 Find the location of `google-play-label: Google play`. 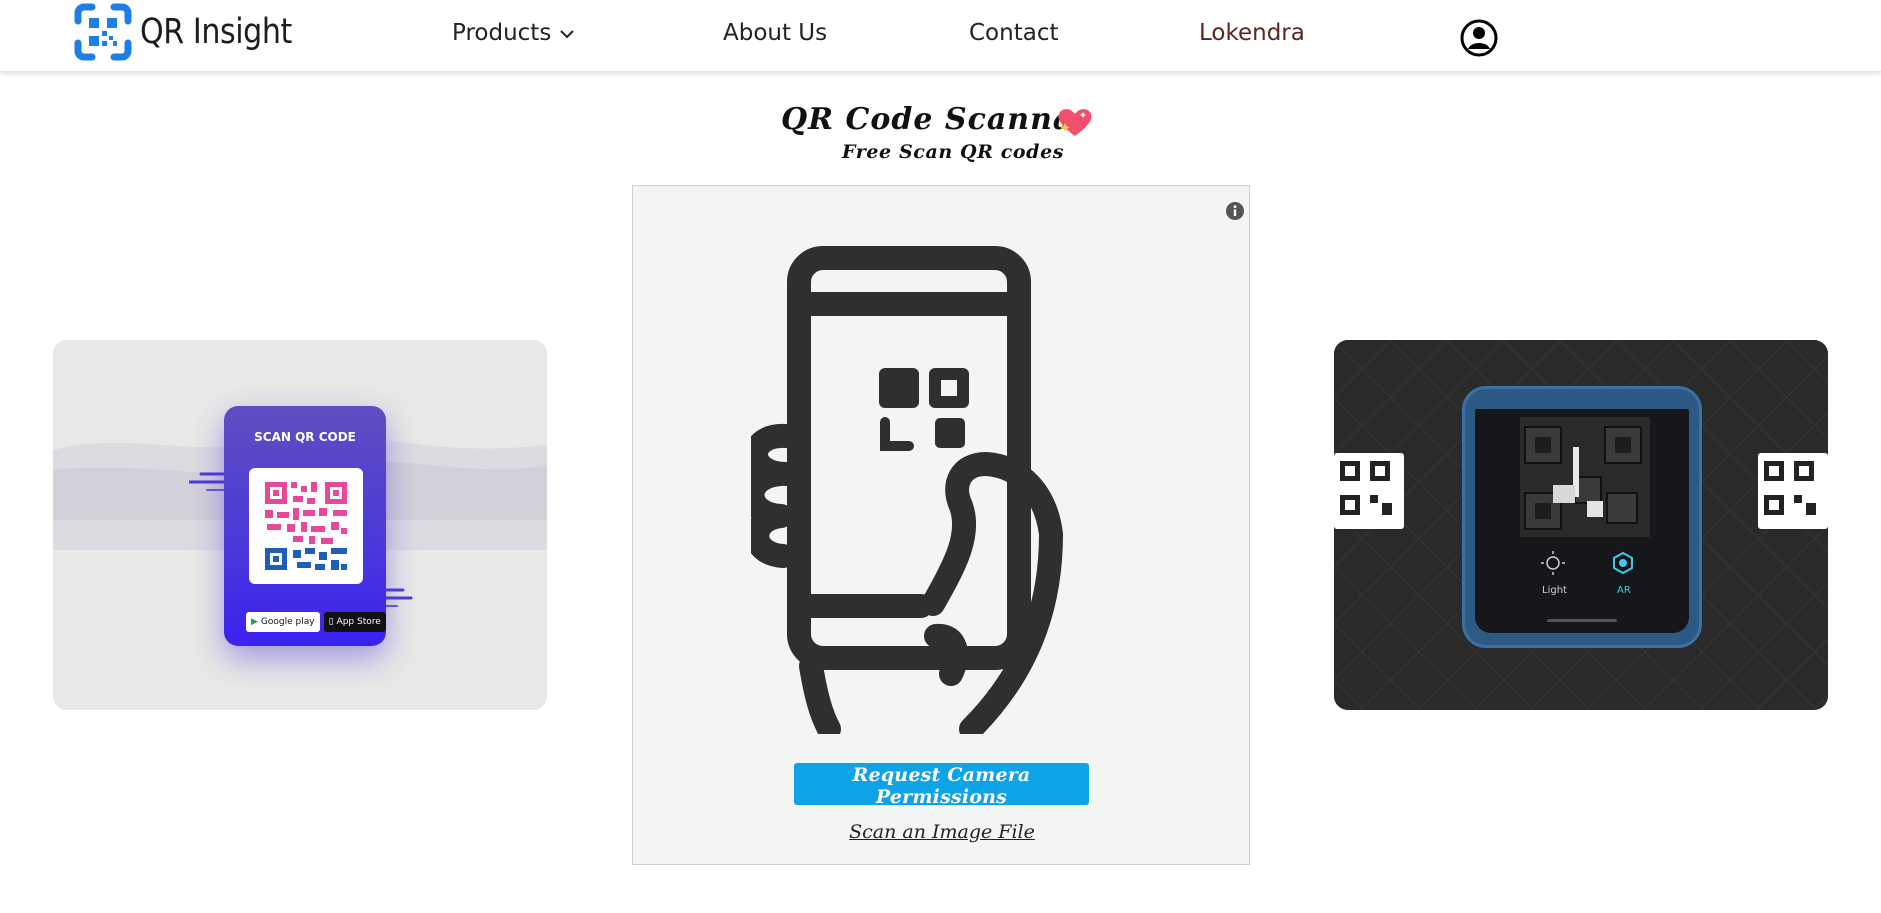

google-play-label: Google play is located at coordinates (287, 622).